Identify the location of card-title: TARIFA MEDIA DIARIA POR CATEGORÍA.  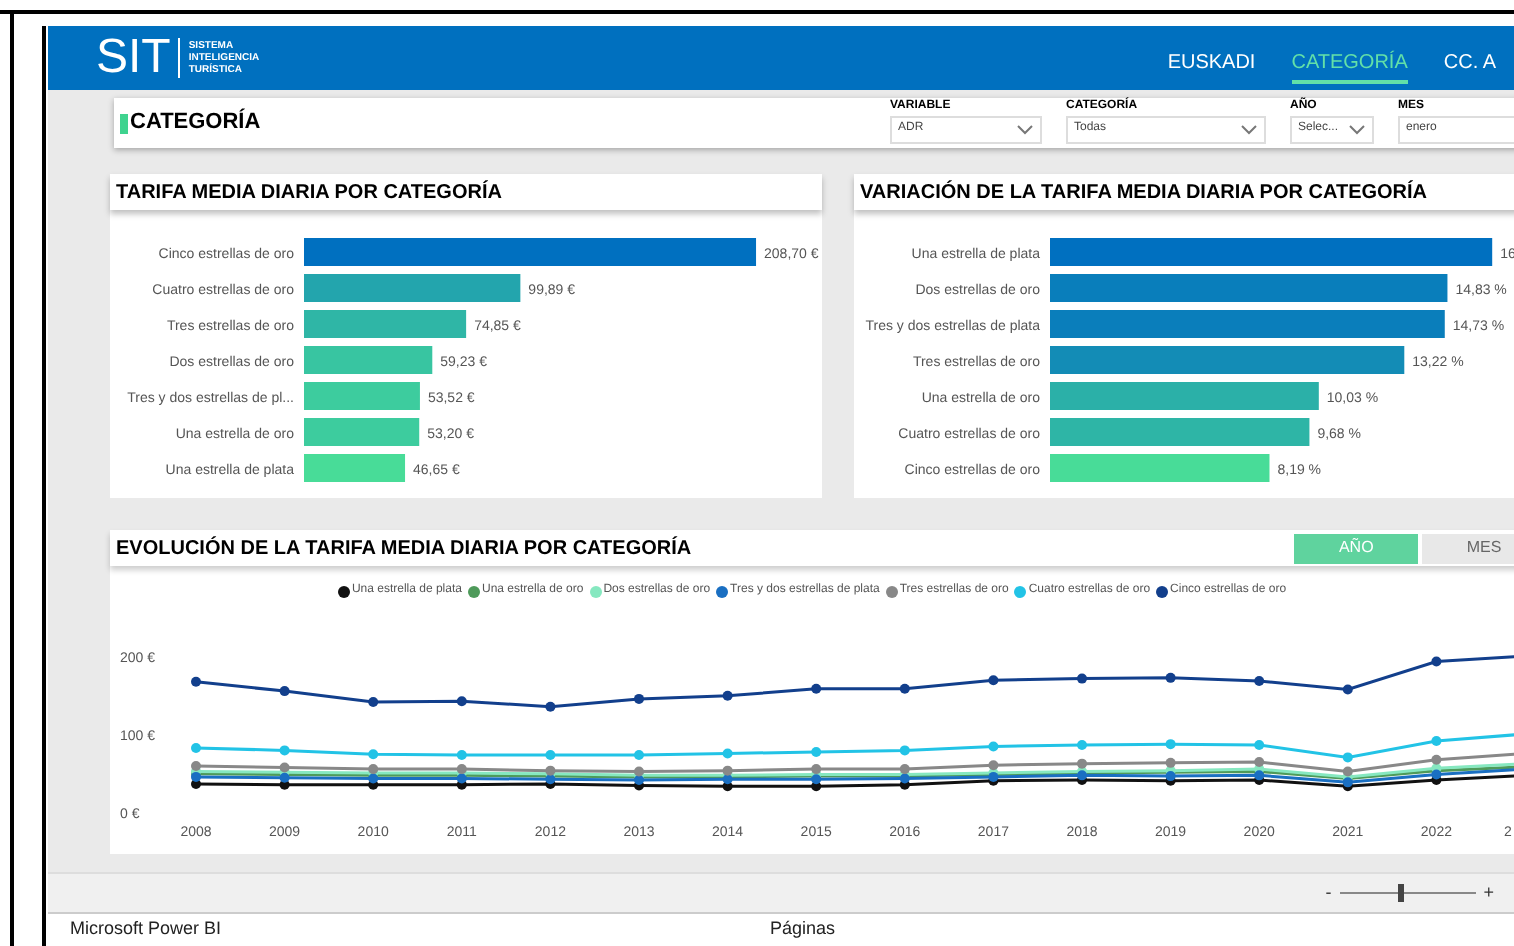
(309, 192).